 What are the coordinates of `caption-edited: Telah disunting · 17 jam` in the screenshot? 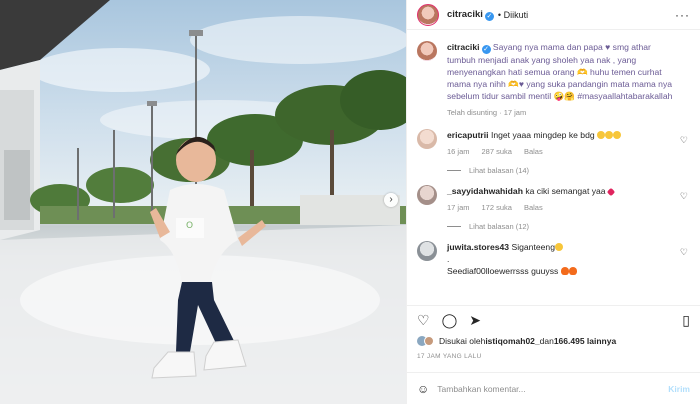 It's located at (487, 112).